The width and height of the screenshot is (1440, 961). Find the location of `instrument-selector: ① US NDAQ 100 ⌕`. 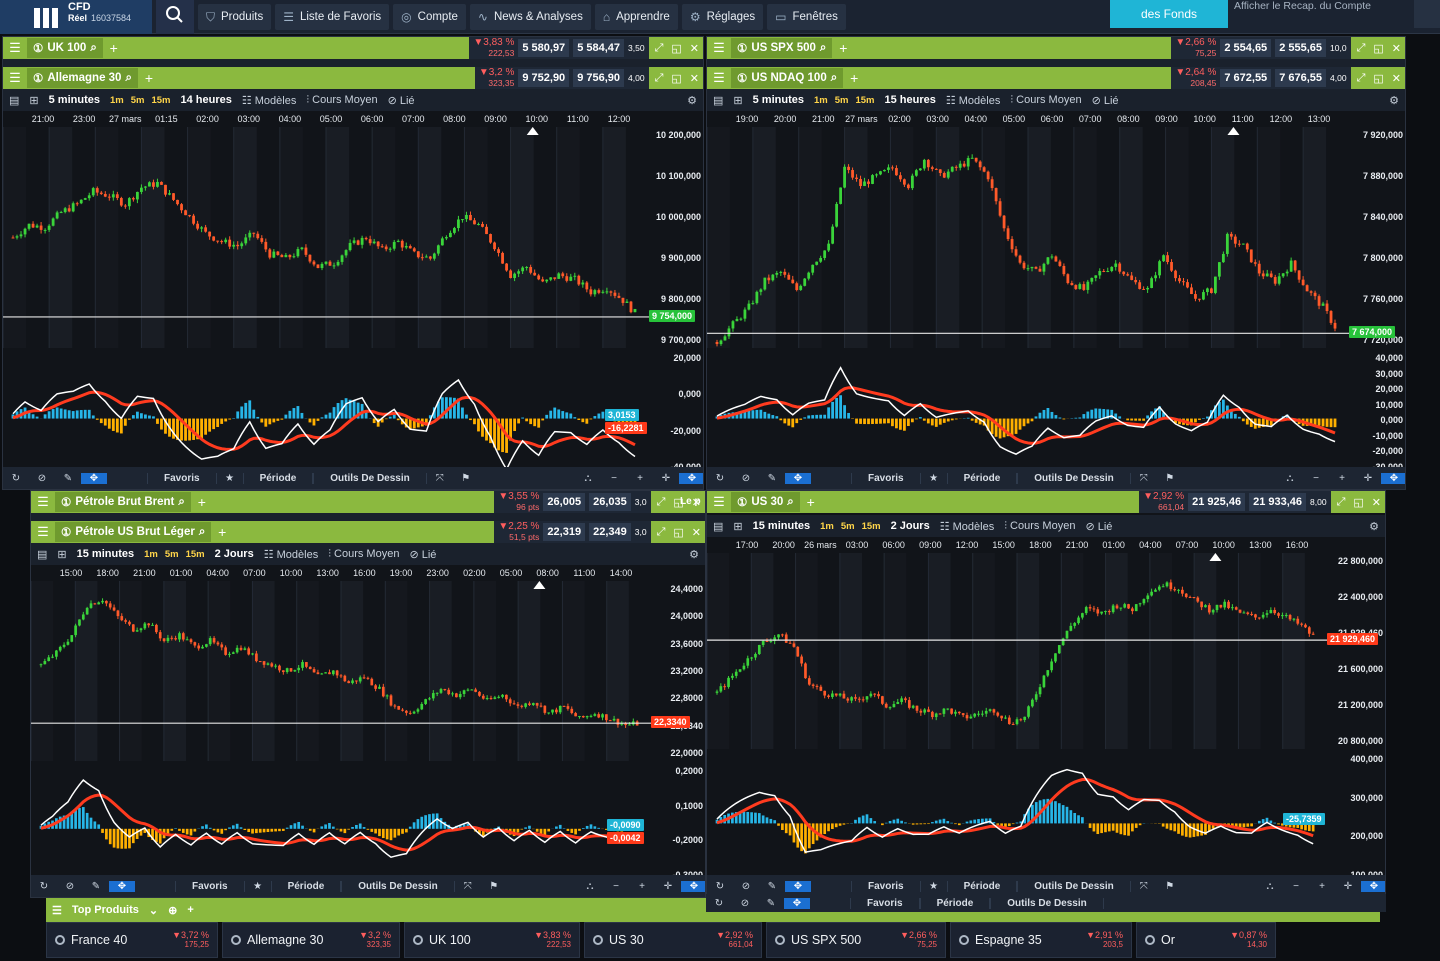

instrument-selector: ① US NDAQ 100 ⌕ is located at coordinates (787, 78).